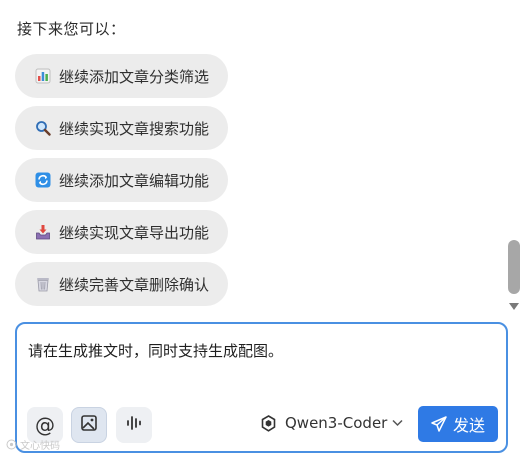 The height and width of the screenshot is (456, 525). Describe the element at coordinates (268, 423) in the screenshot. I see `qwen-logo-icon` at that location.